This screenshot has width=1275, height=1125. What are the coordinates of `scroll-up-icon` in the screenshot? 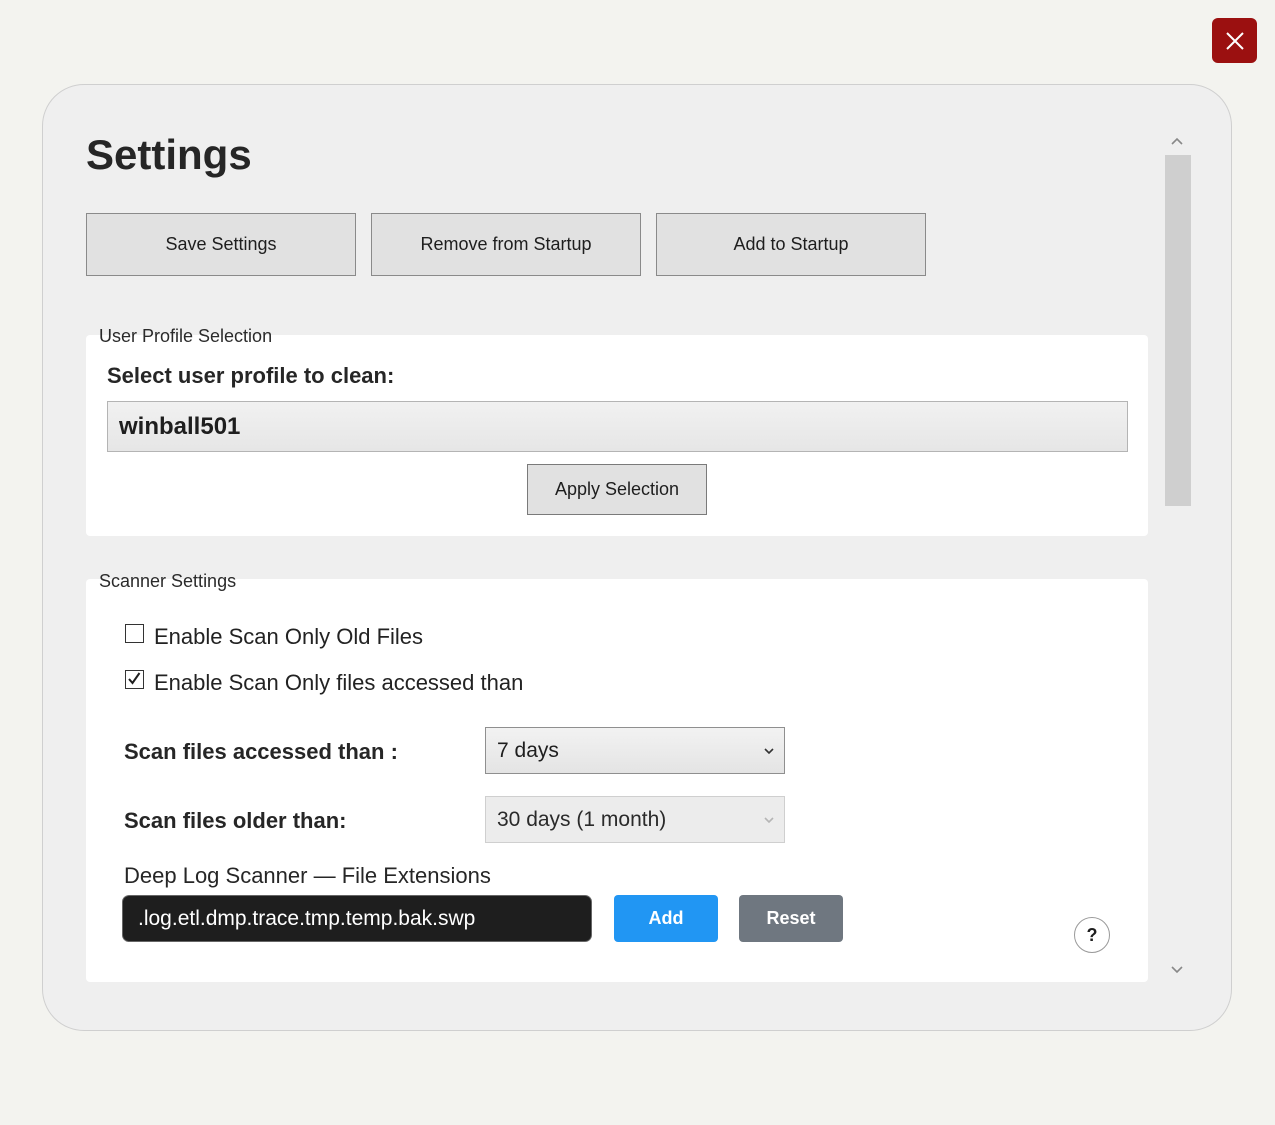 It's located at (1177, 141).